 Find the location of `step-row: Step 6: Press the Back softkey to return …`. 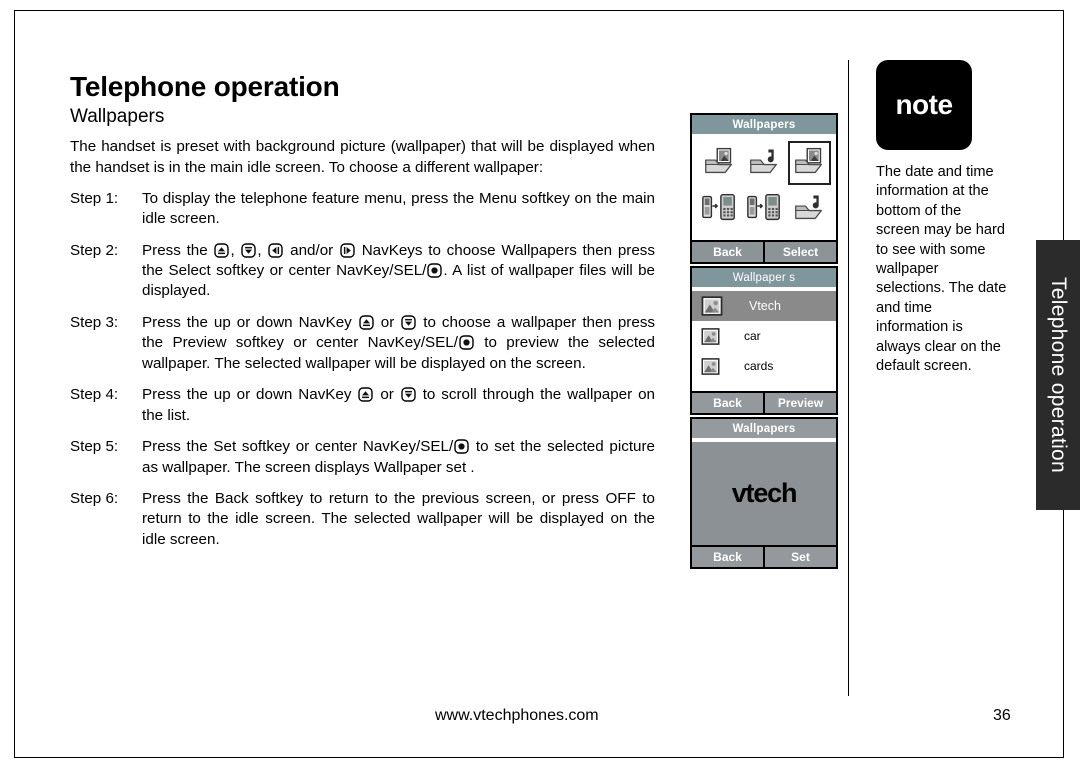

step-row: Step 6: Press the Back softkey to return … is located at coordinates (362, 519).